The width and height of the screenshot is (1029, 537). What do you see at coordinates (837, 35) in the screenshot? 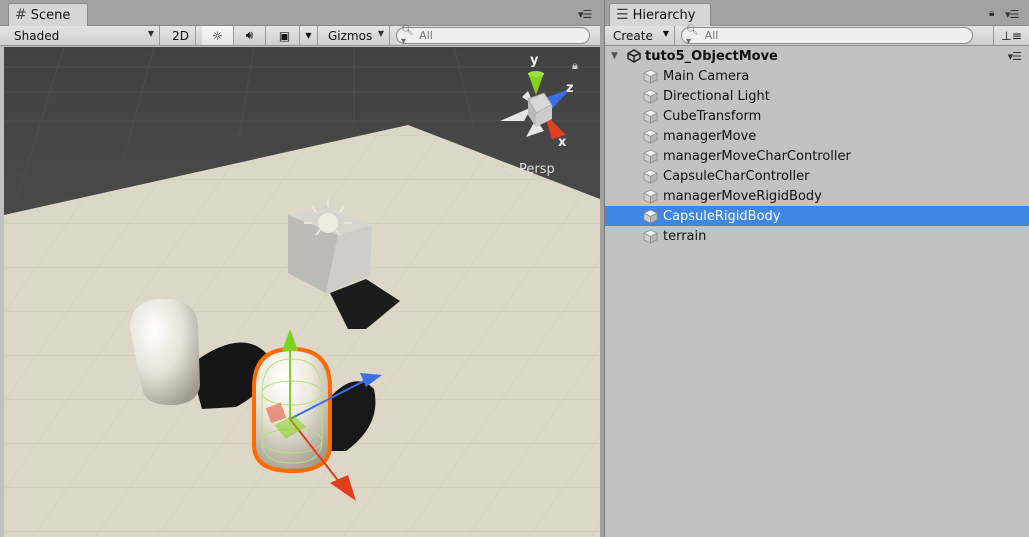
I see `hierarchy-search-input` at bounding box center [837, 35].